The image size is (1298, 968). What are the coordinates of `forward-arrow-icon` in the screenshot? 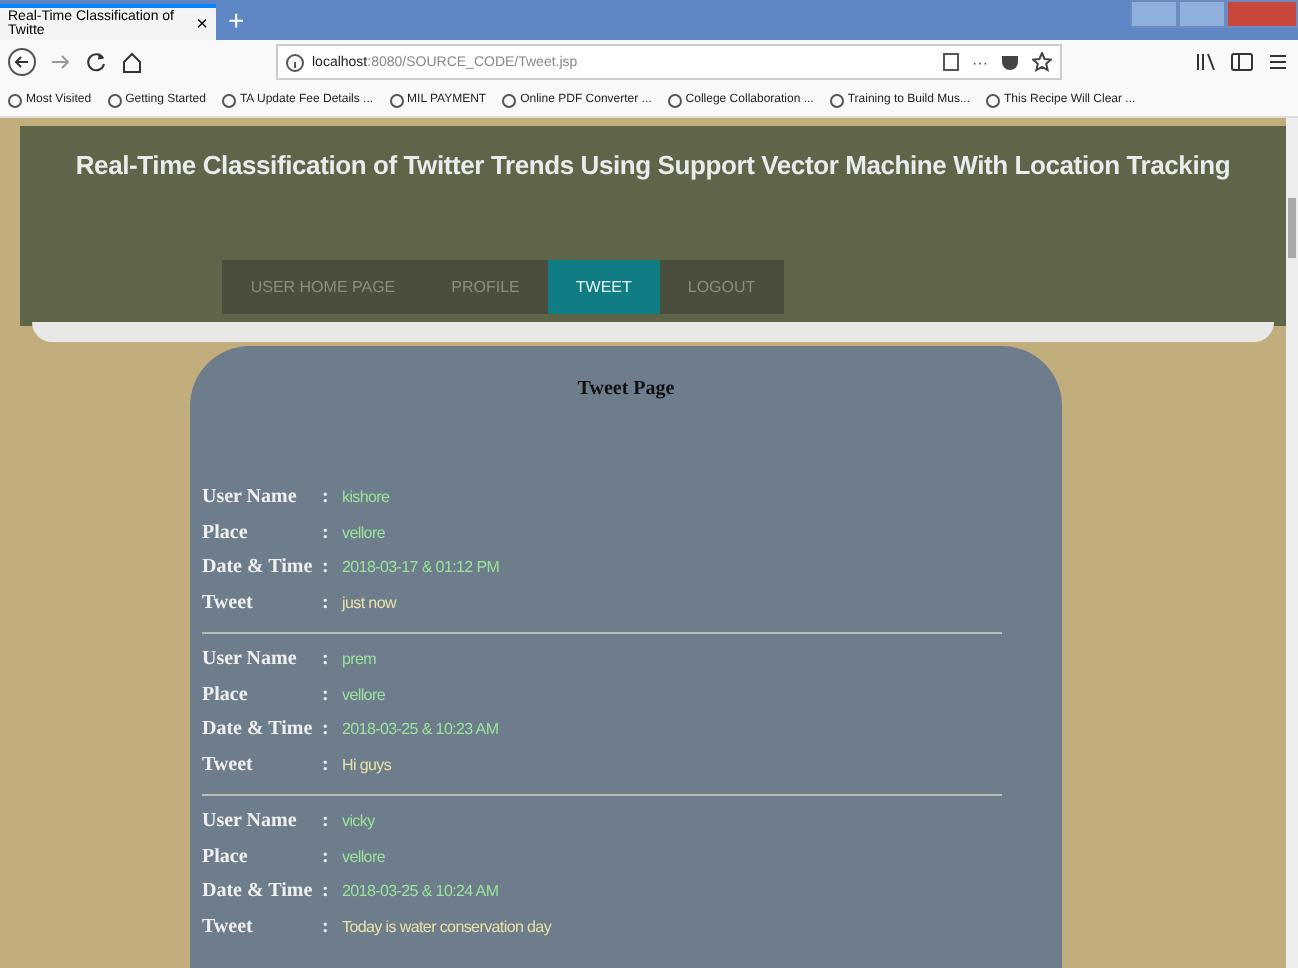 It's located at (60, 62).